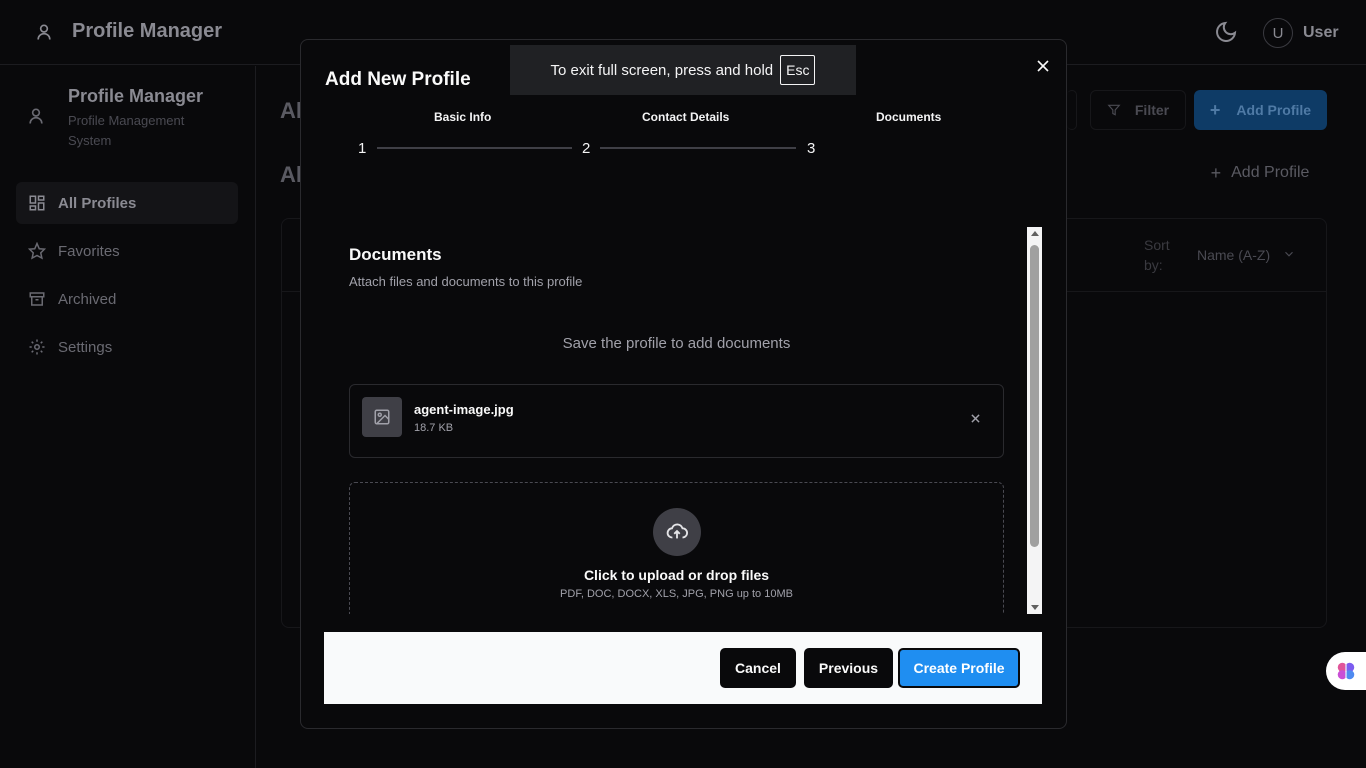 Image resolution: width=1366 pixels, height=768 pixels. I want to click on sidebar-item-all-profiles: All Profiles, so click(127, 203).